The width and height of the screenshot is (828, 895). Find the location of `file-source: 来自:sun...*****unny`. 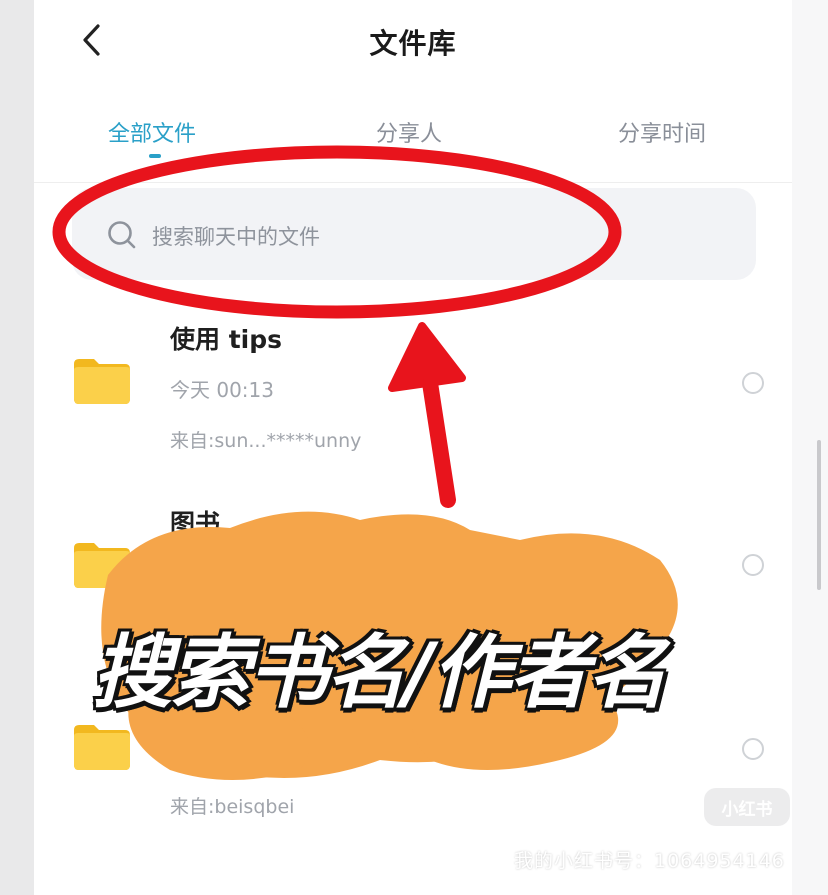

file-source: 来自:sun...*****unny is located at coordinates (266, 441).